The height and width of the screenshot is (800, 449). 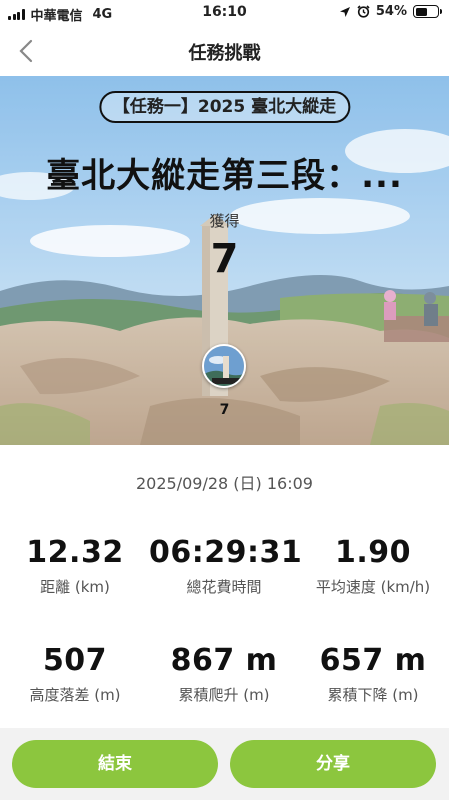 What do you see at coordinates (75, 660) in the screenshot?
I see `stat-value: 507` at bounding box center [75, 660].